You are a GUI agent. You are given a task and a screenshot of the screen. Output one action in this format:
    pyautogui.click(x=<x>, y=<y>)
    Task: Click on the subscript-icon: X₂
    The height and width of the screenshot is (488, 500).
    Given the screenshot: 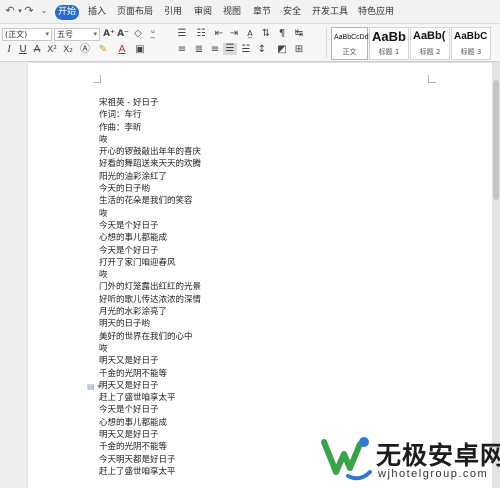 What is the action you would take?
    pyautogui.click(x=68, y=50)
    